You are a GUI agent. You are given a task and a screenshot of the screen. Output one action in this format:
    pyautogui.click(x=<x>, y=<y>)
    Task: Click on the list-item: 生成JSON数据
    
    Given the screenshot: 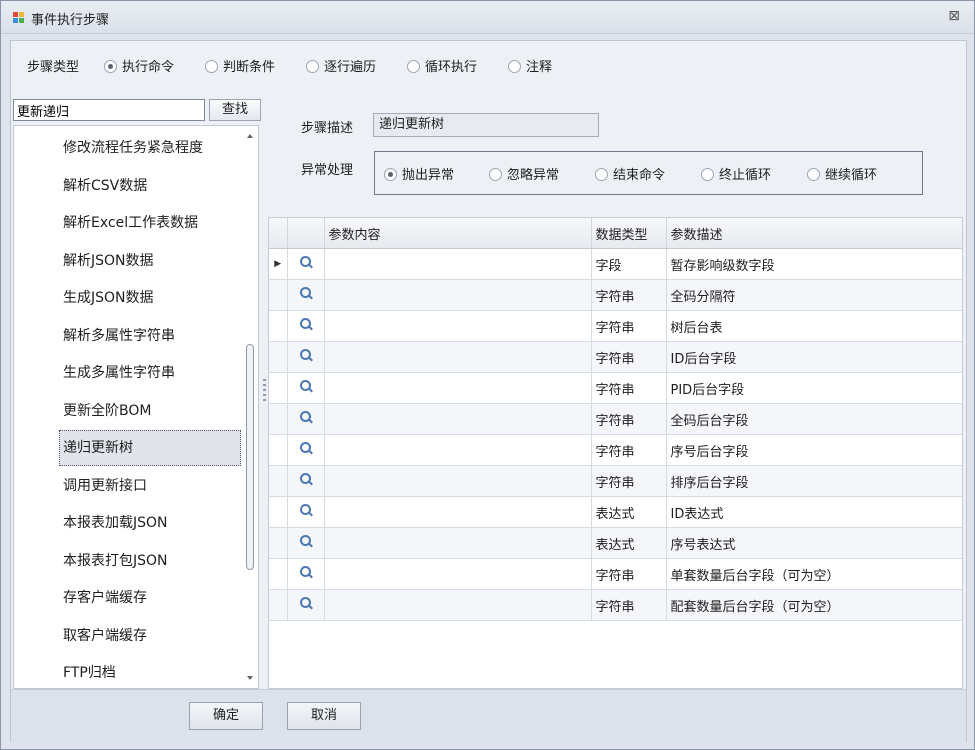 What is the action you would take?
    pyautogui.click(x=150, y=298)
    